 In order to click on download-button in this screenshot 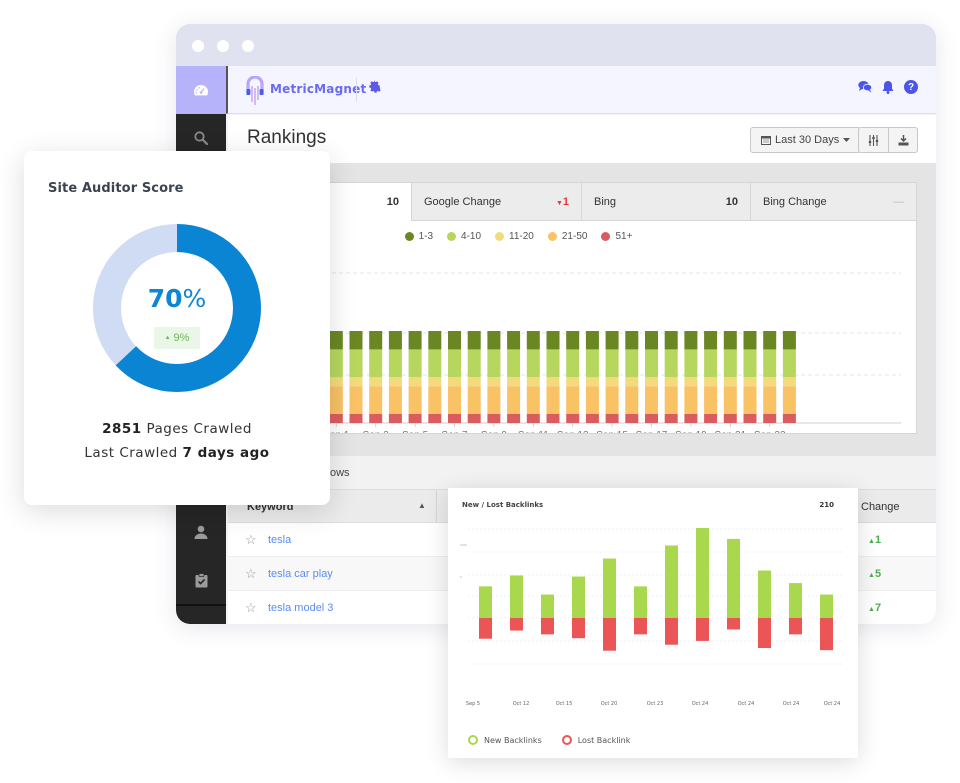, I will do `click(902, 140)`.